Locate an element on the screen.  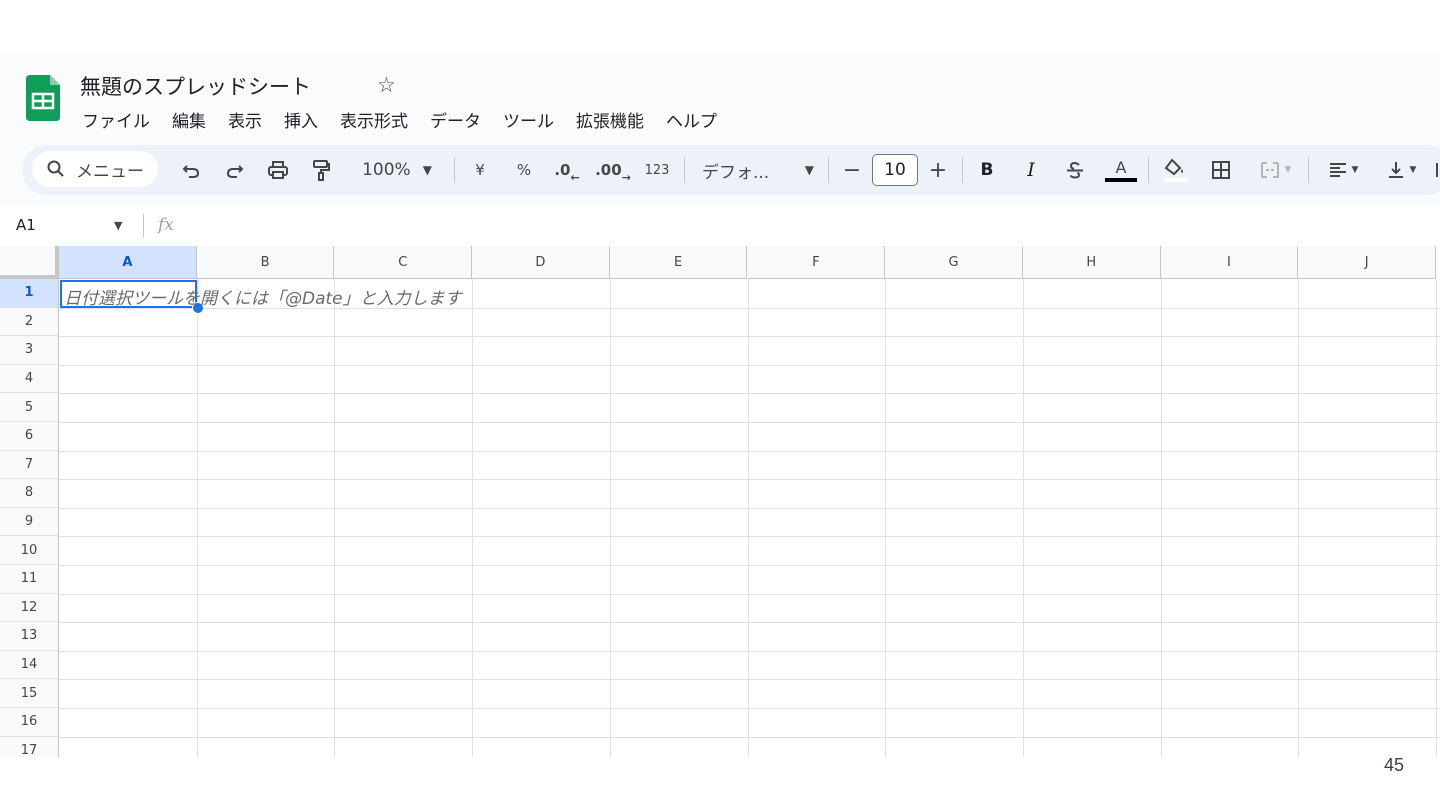
row-header-13: 13 is located at coordinates (29, 636).